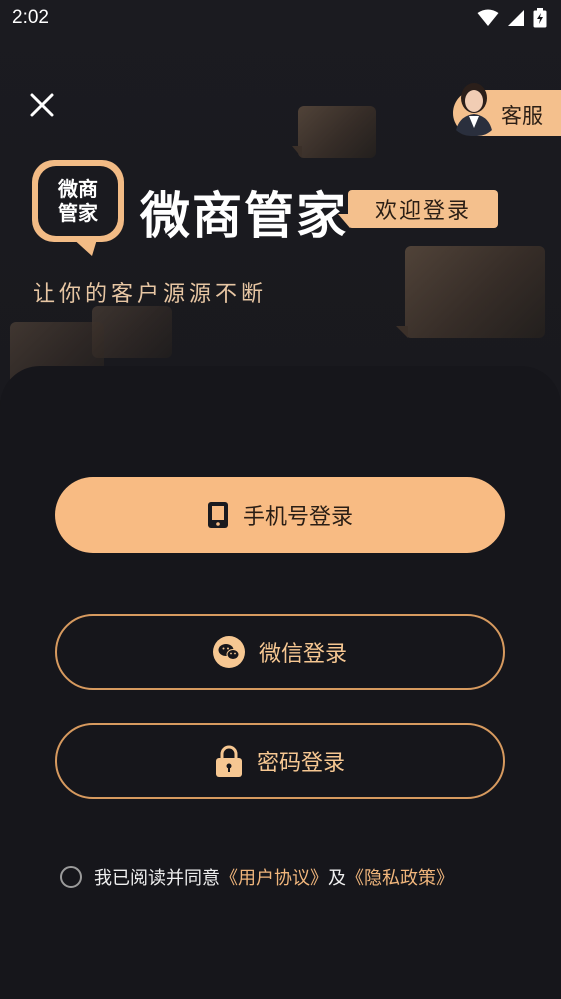  Describe the element at coordinates (30, 17) in the screenshot. I see `status-time: 2:02` at that location.